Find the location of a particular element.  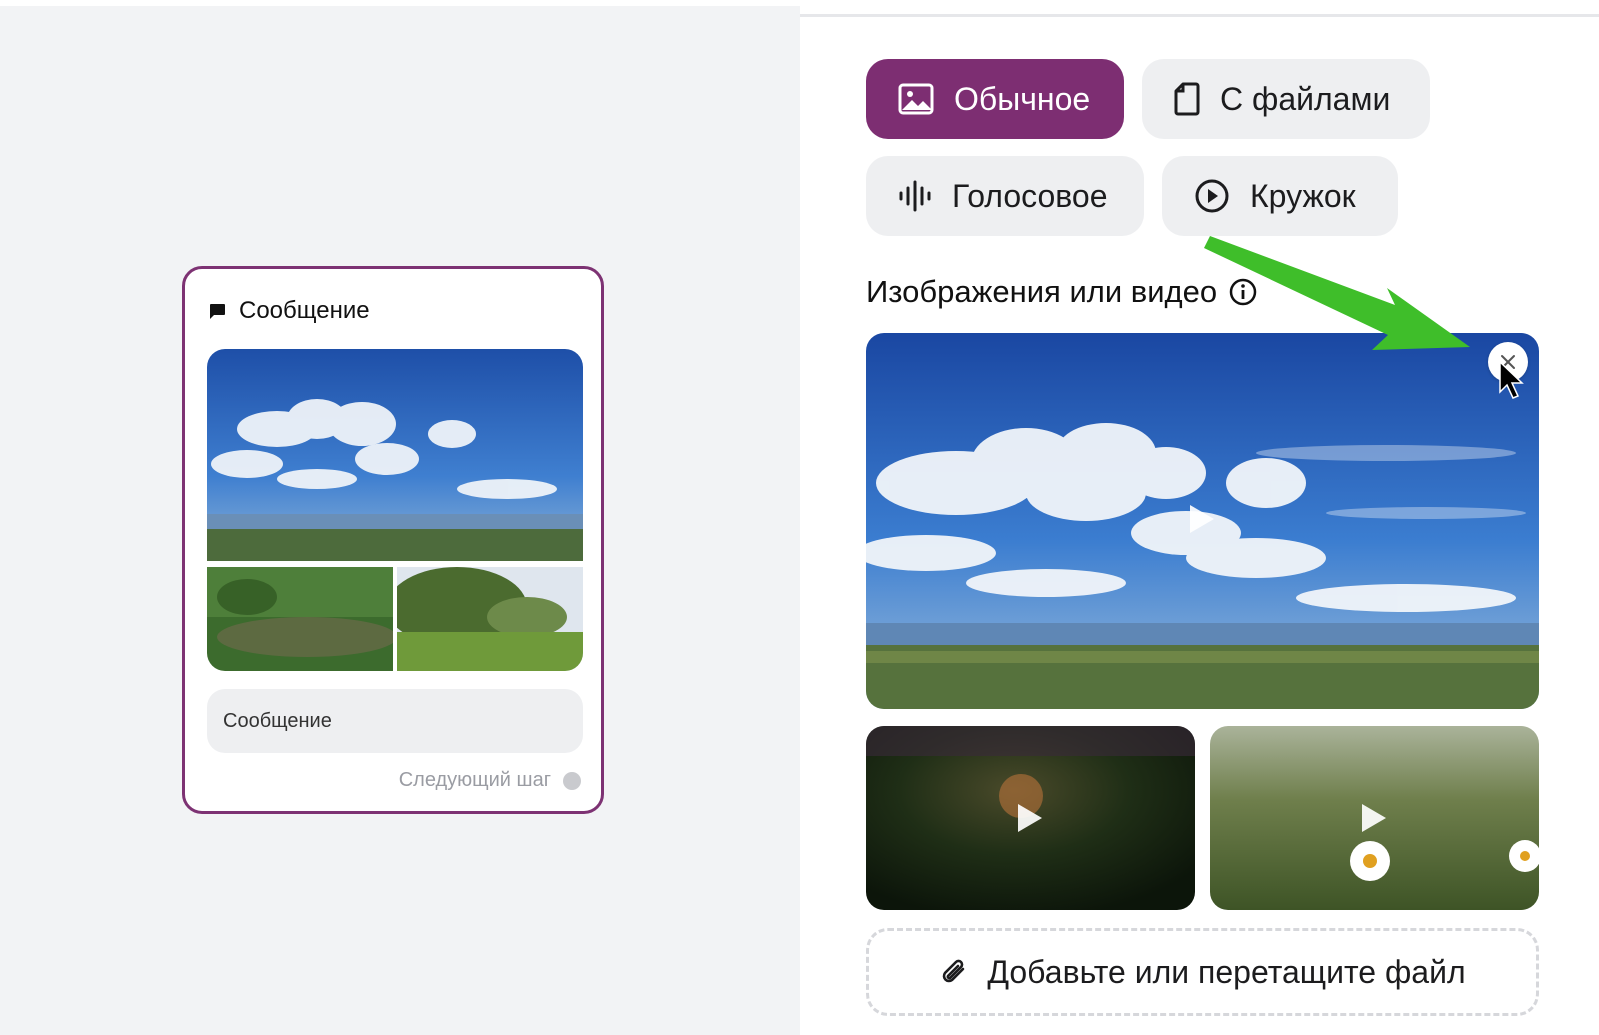

upload-label: Добавьте или перетащите файл is located at coordinates (1226, 971).